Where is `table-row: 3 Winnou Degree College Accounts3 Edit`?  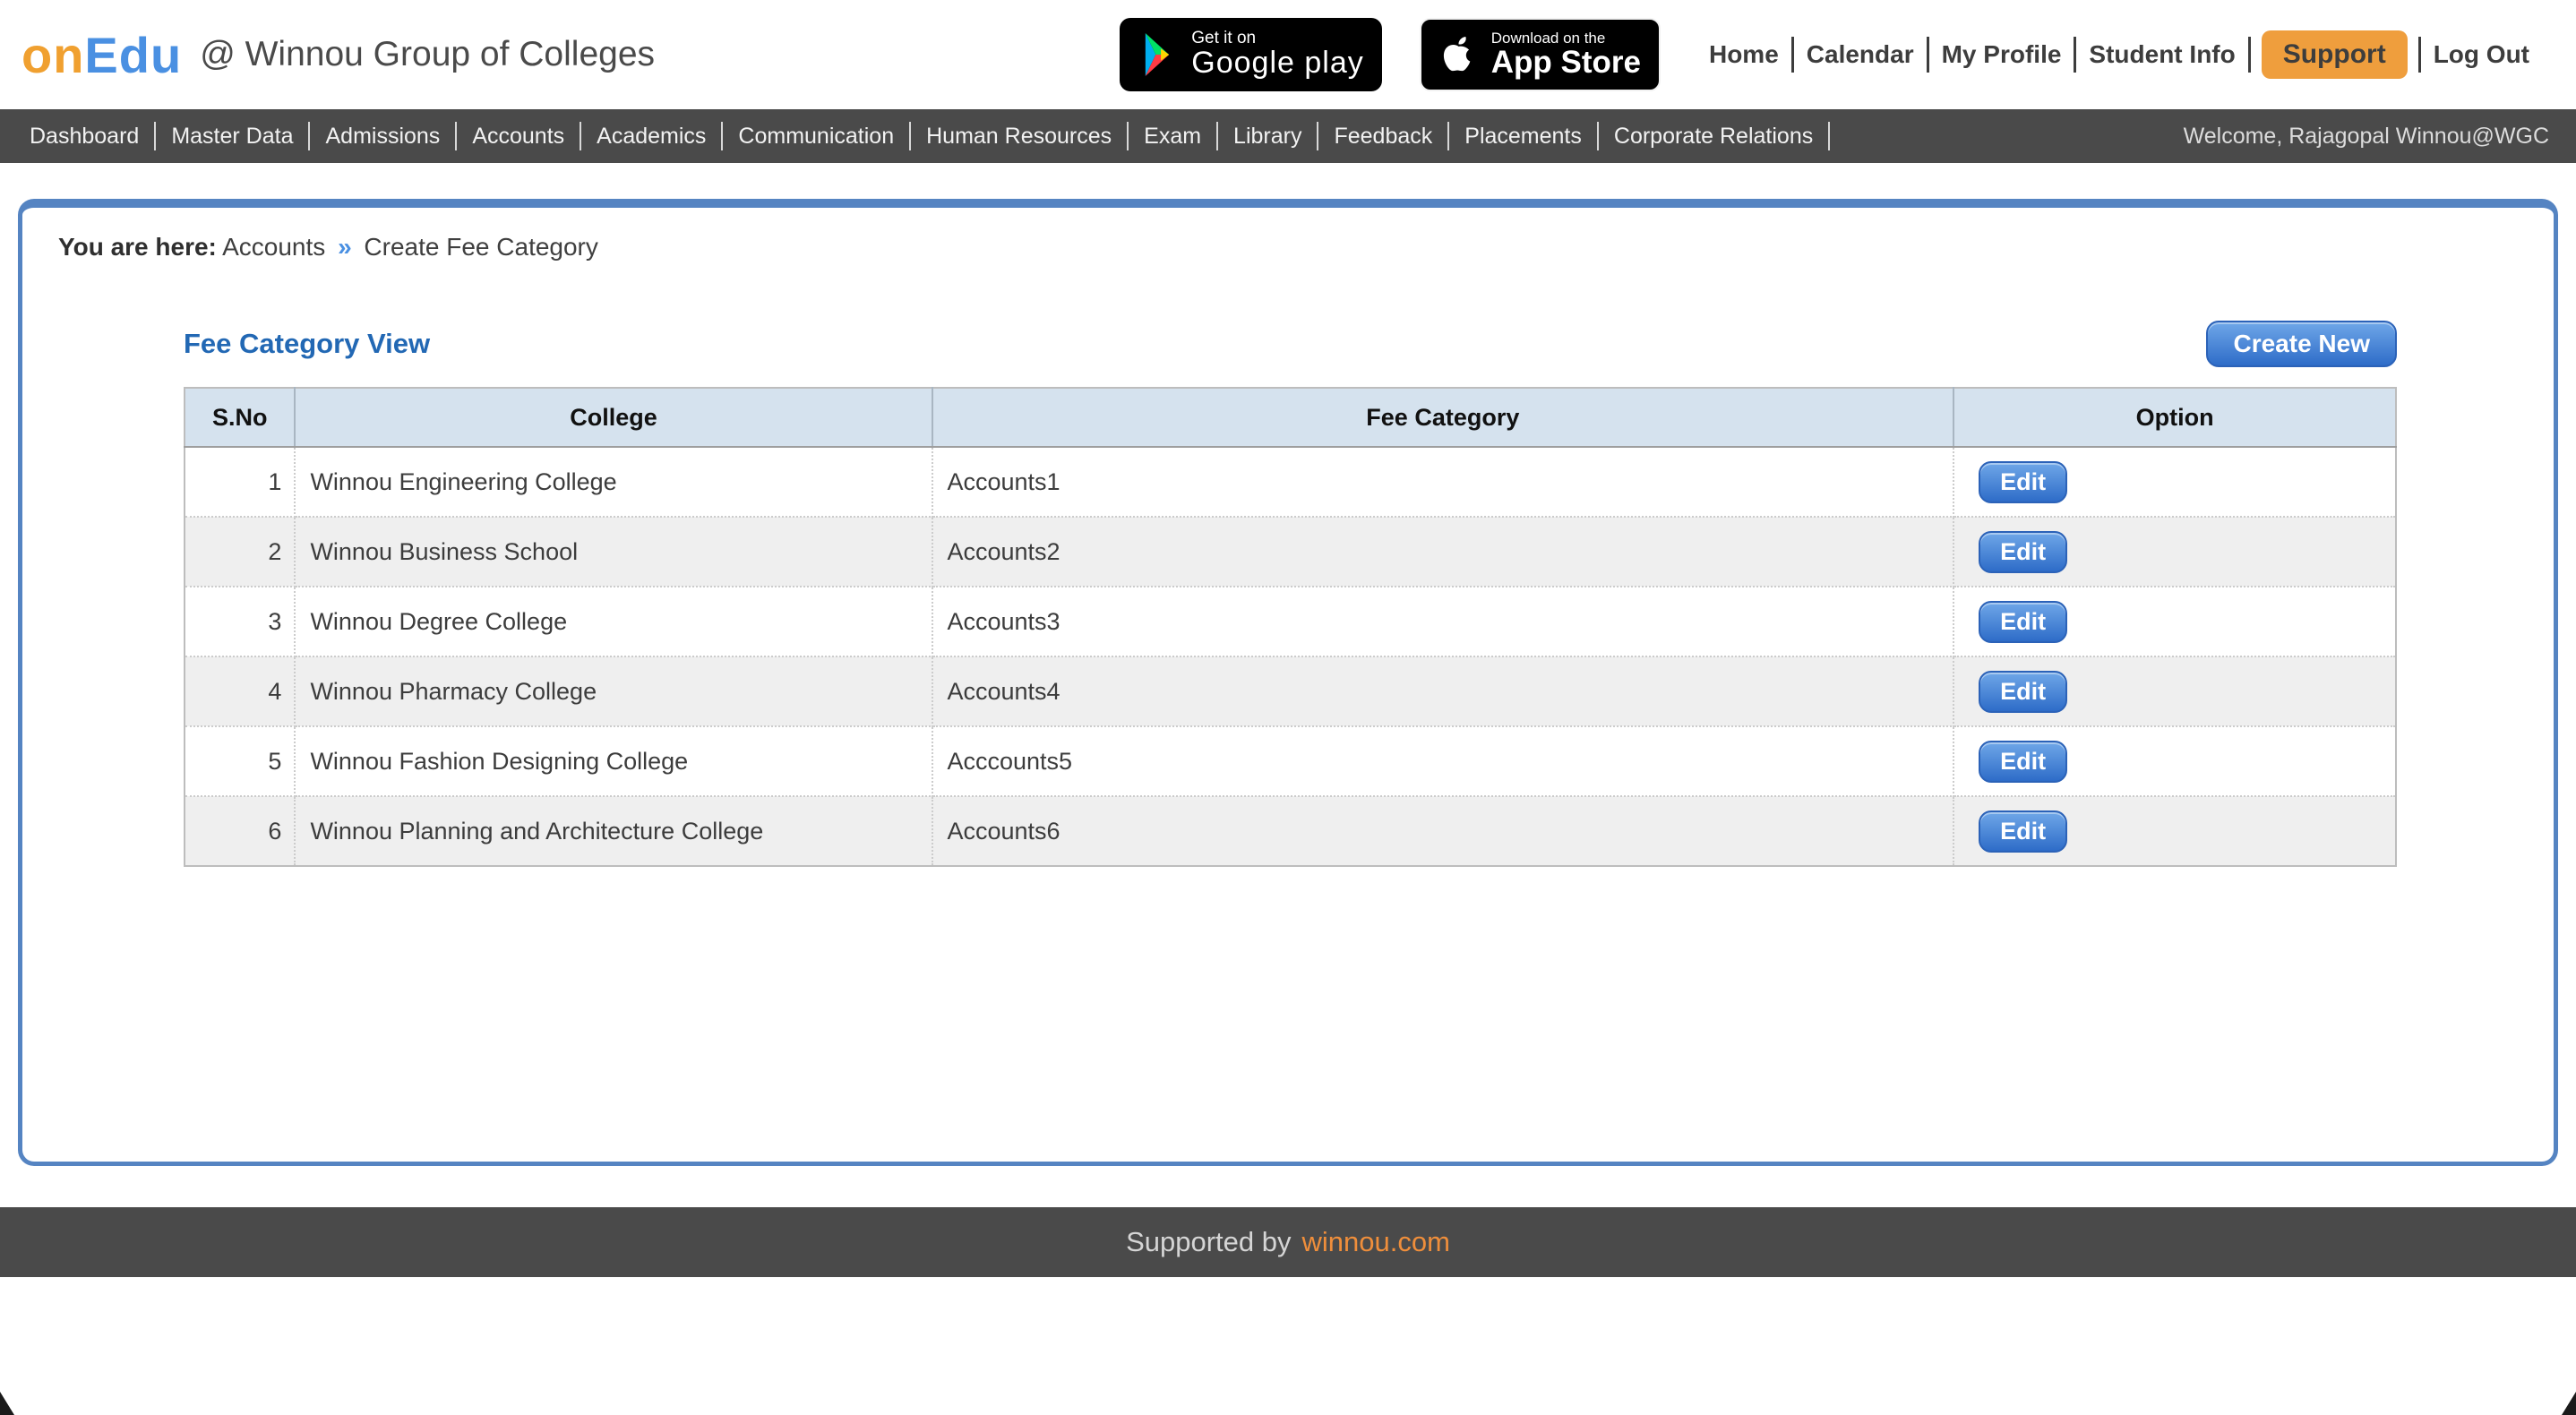 table-row: 3 Winnou Degree College Accounts3 Edit is located at coordinates (1290, 622).